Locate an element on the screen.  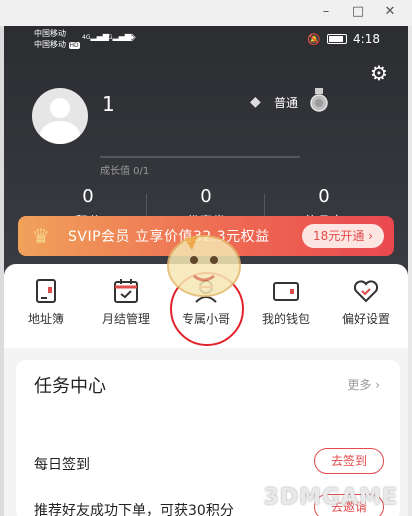
username: 1 is located at coordinates (108, 104).